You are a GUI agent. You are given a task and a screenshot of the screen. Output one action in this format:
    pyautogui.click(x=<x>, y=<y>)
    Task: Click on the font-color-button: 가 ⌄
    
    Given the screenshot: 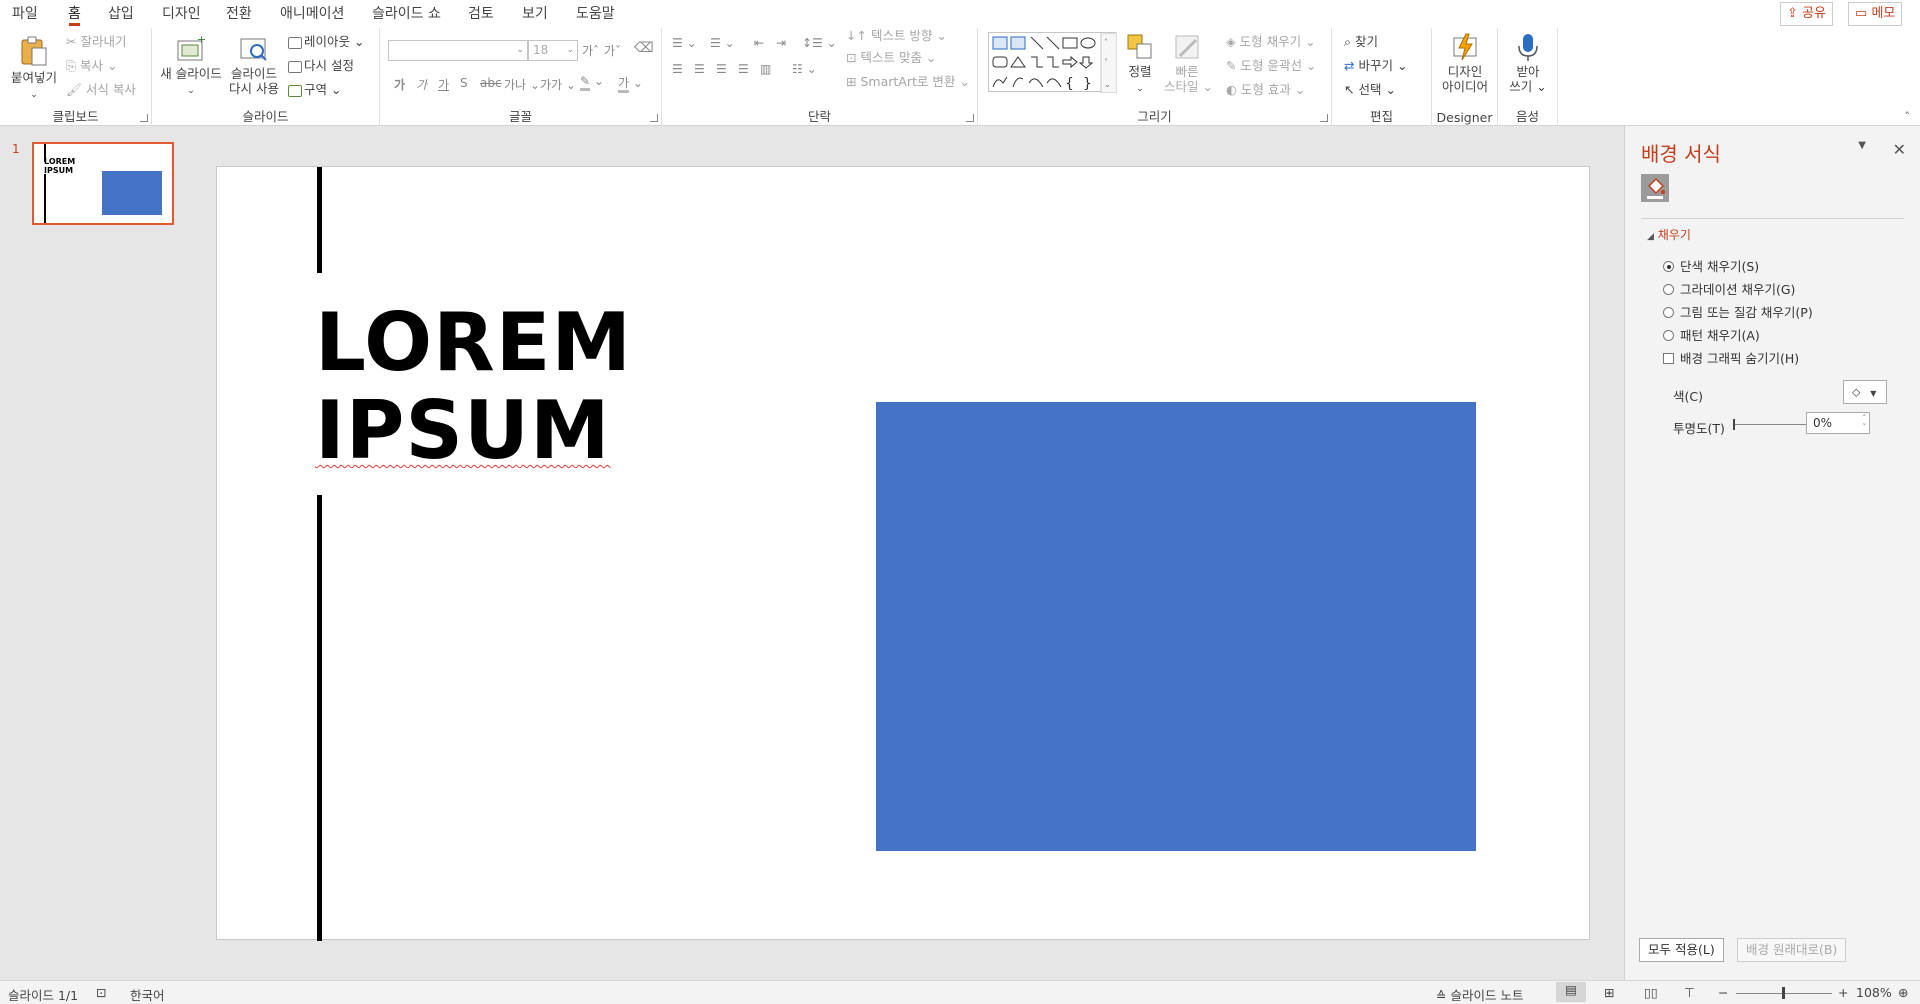 What is the action you would take?
    pyautogui.click(x=630, y=83)
    